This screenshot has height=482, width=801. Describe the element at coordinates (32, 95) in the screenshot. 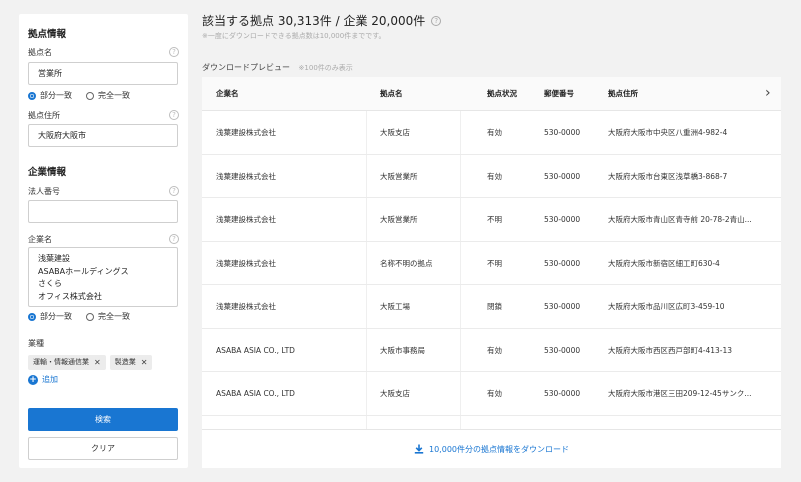

I see `partial-match-radio` at that location.